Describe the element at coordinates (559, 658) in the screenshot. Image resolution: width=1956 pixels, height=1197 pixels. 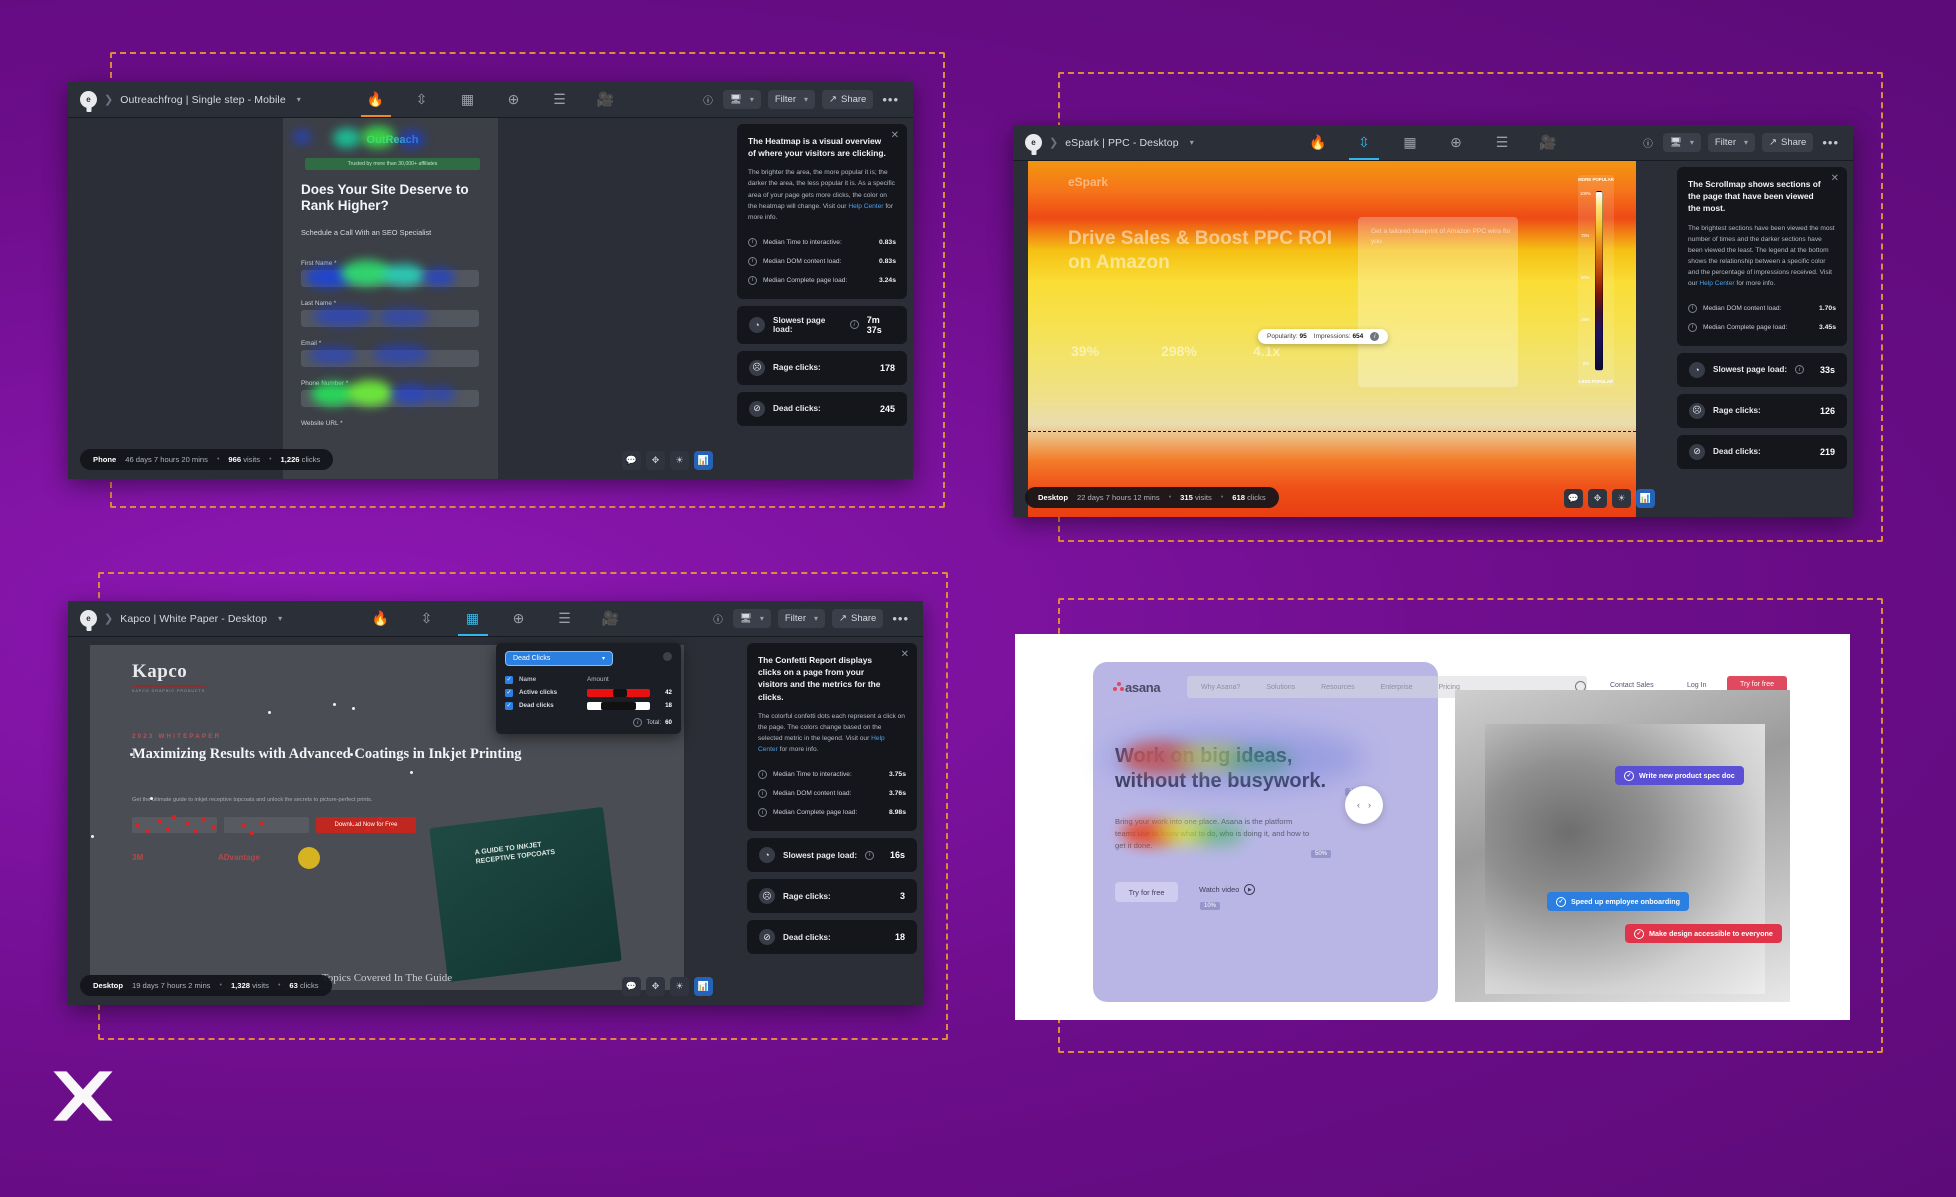
I see `metric-select: Dead Clicks ▾` at that location.